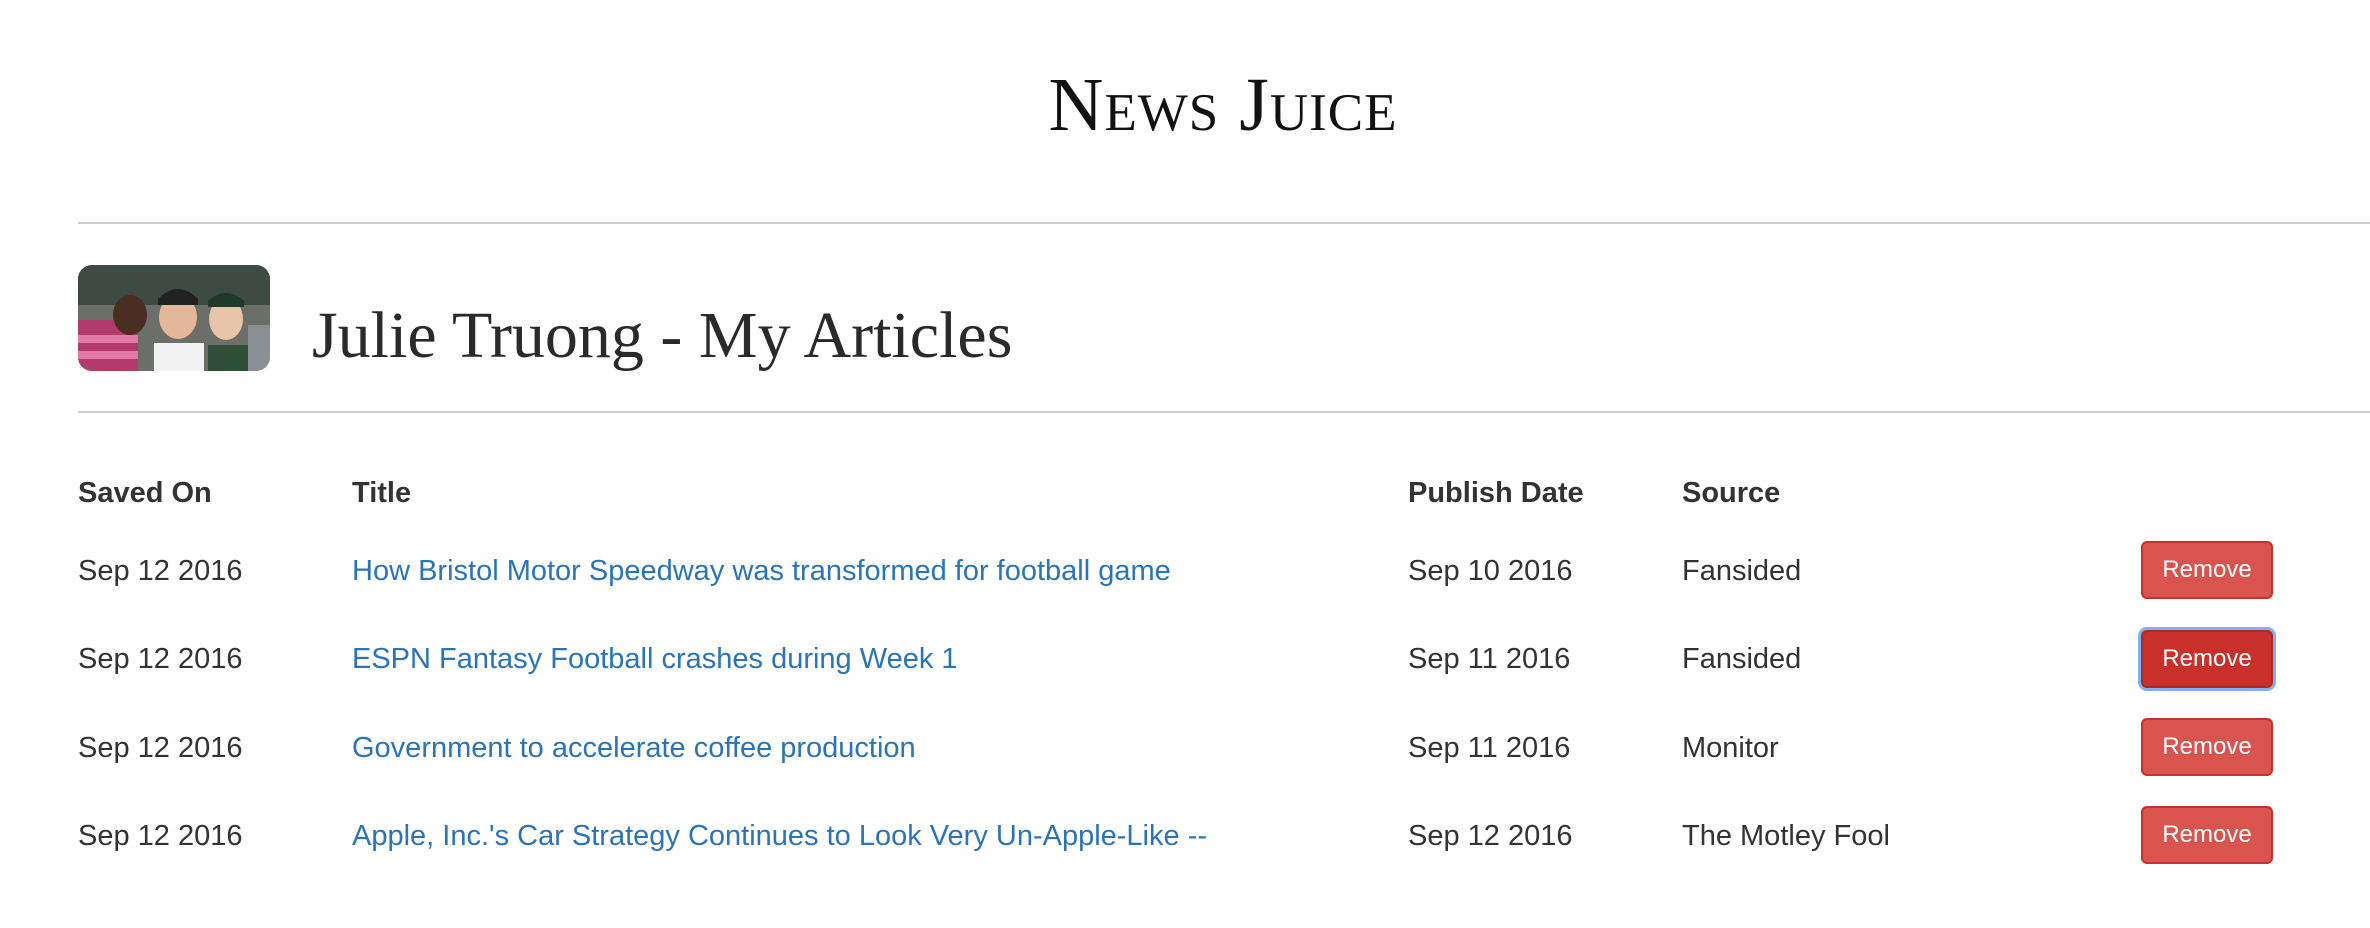 The height and width of the screenshot is (928, 2370). I want to click on header-divider, so click(1224, 223).